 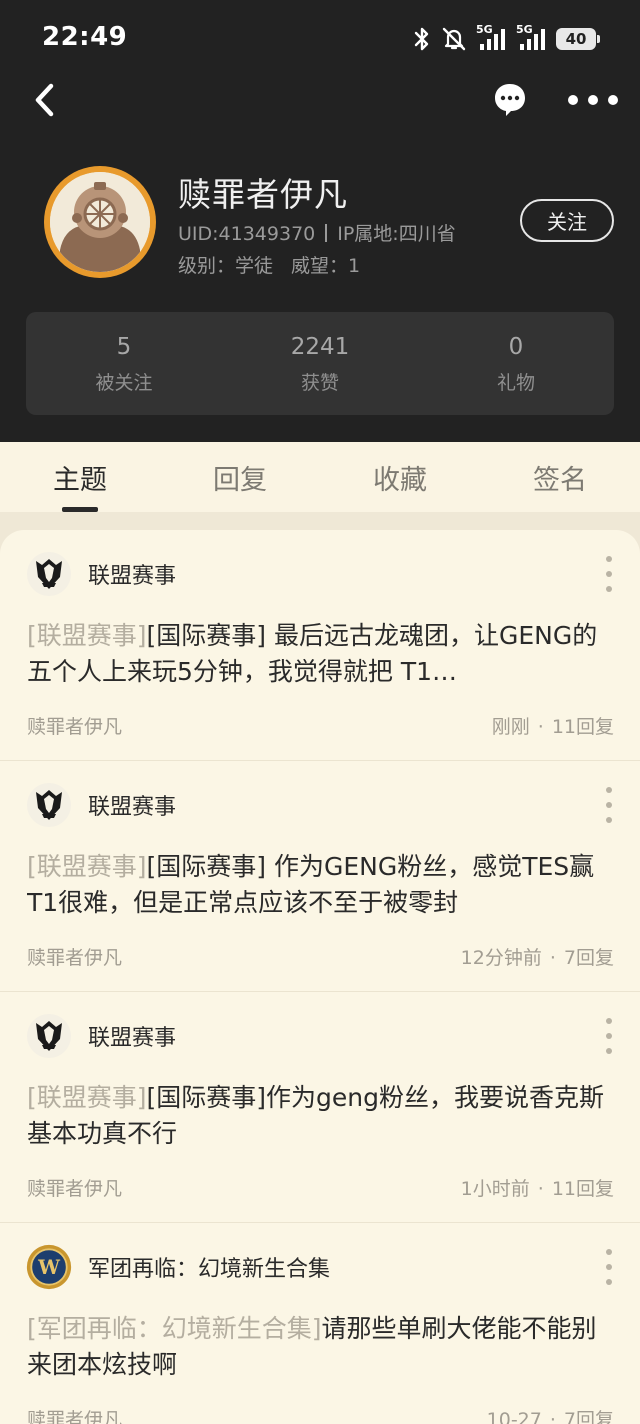 What do you see at coordinates (454, 39) in the screenshot?
I see `mute-bell-icon` at bounding box center [454, 39].